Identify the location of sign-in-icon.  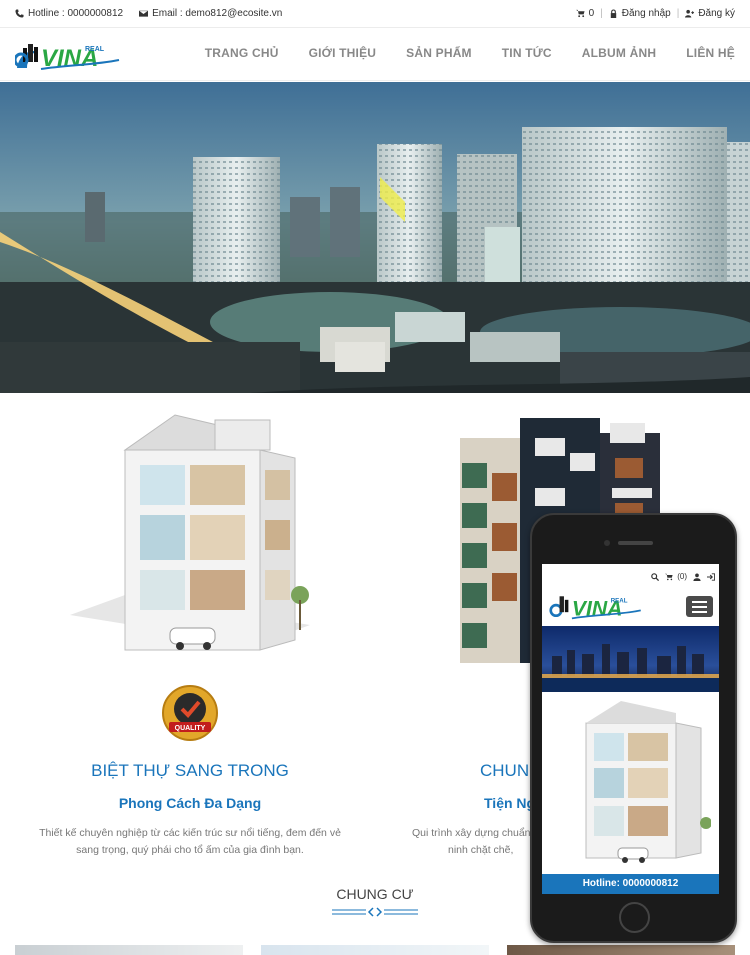
(711, 576).